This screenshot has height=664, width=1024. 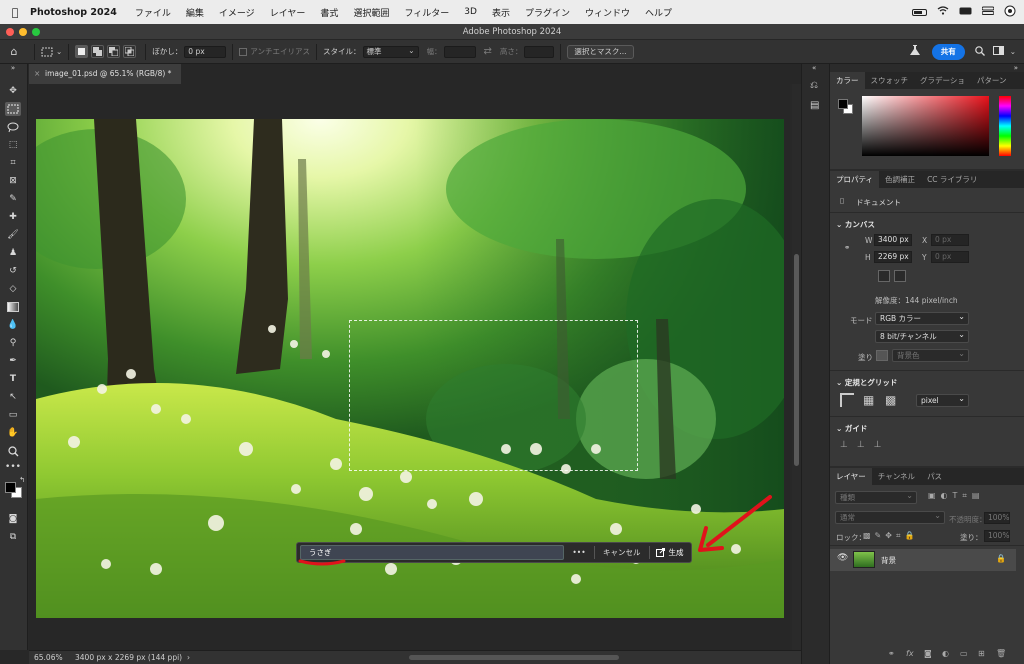 What do you see at coordinates (965, 12) in the screenshot?
I see `keyboard-icon` at bounding box center [965, 12].